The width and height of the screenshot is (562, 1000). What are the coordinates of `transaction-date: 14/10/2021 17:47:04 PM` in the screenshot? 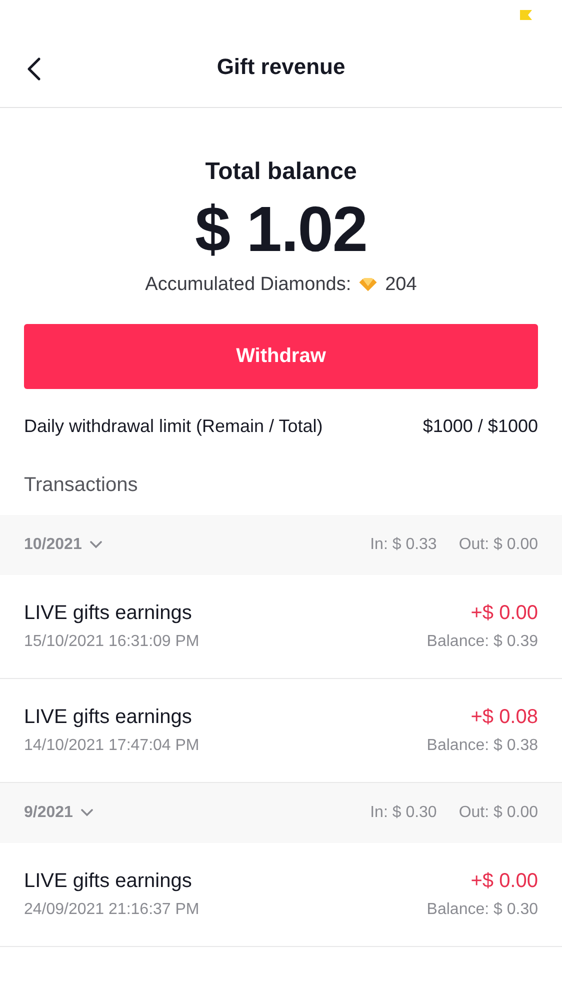 It's located at (112, 746).